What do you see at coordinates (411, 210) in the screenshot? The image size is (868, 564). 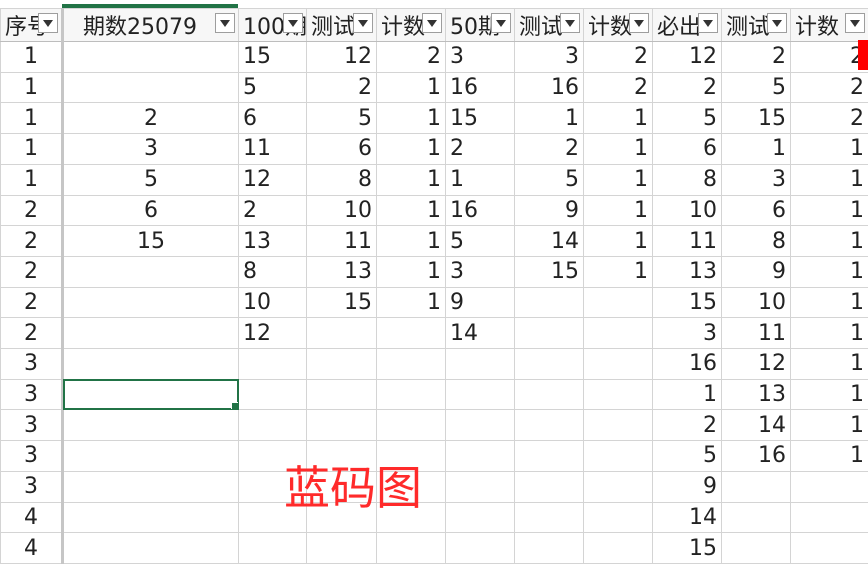 I see `cell-r6-c5: 1` at bounding box center [411, 210].